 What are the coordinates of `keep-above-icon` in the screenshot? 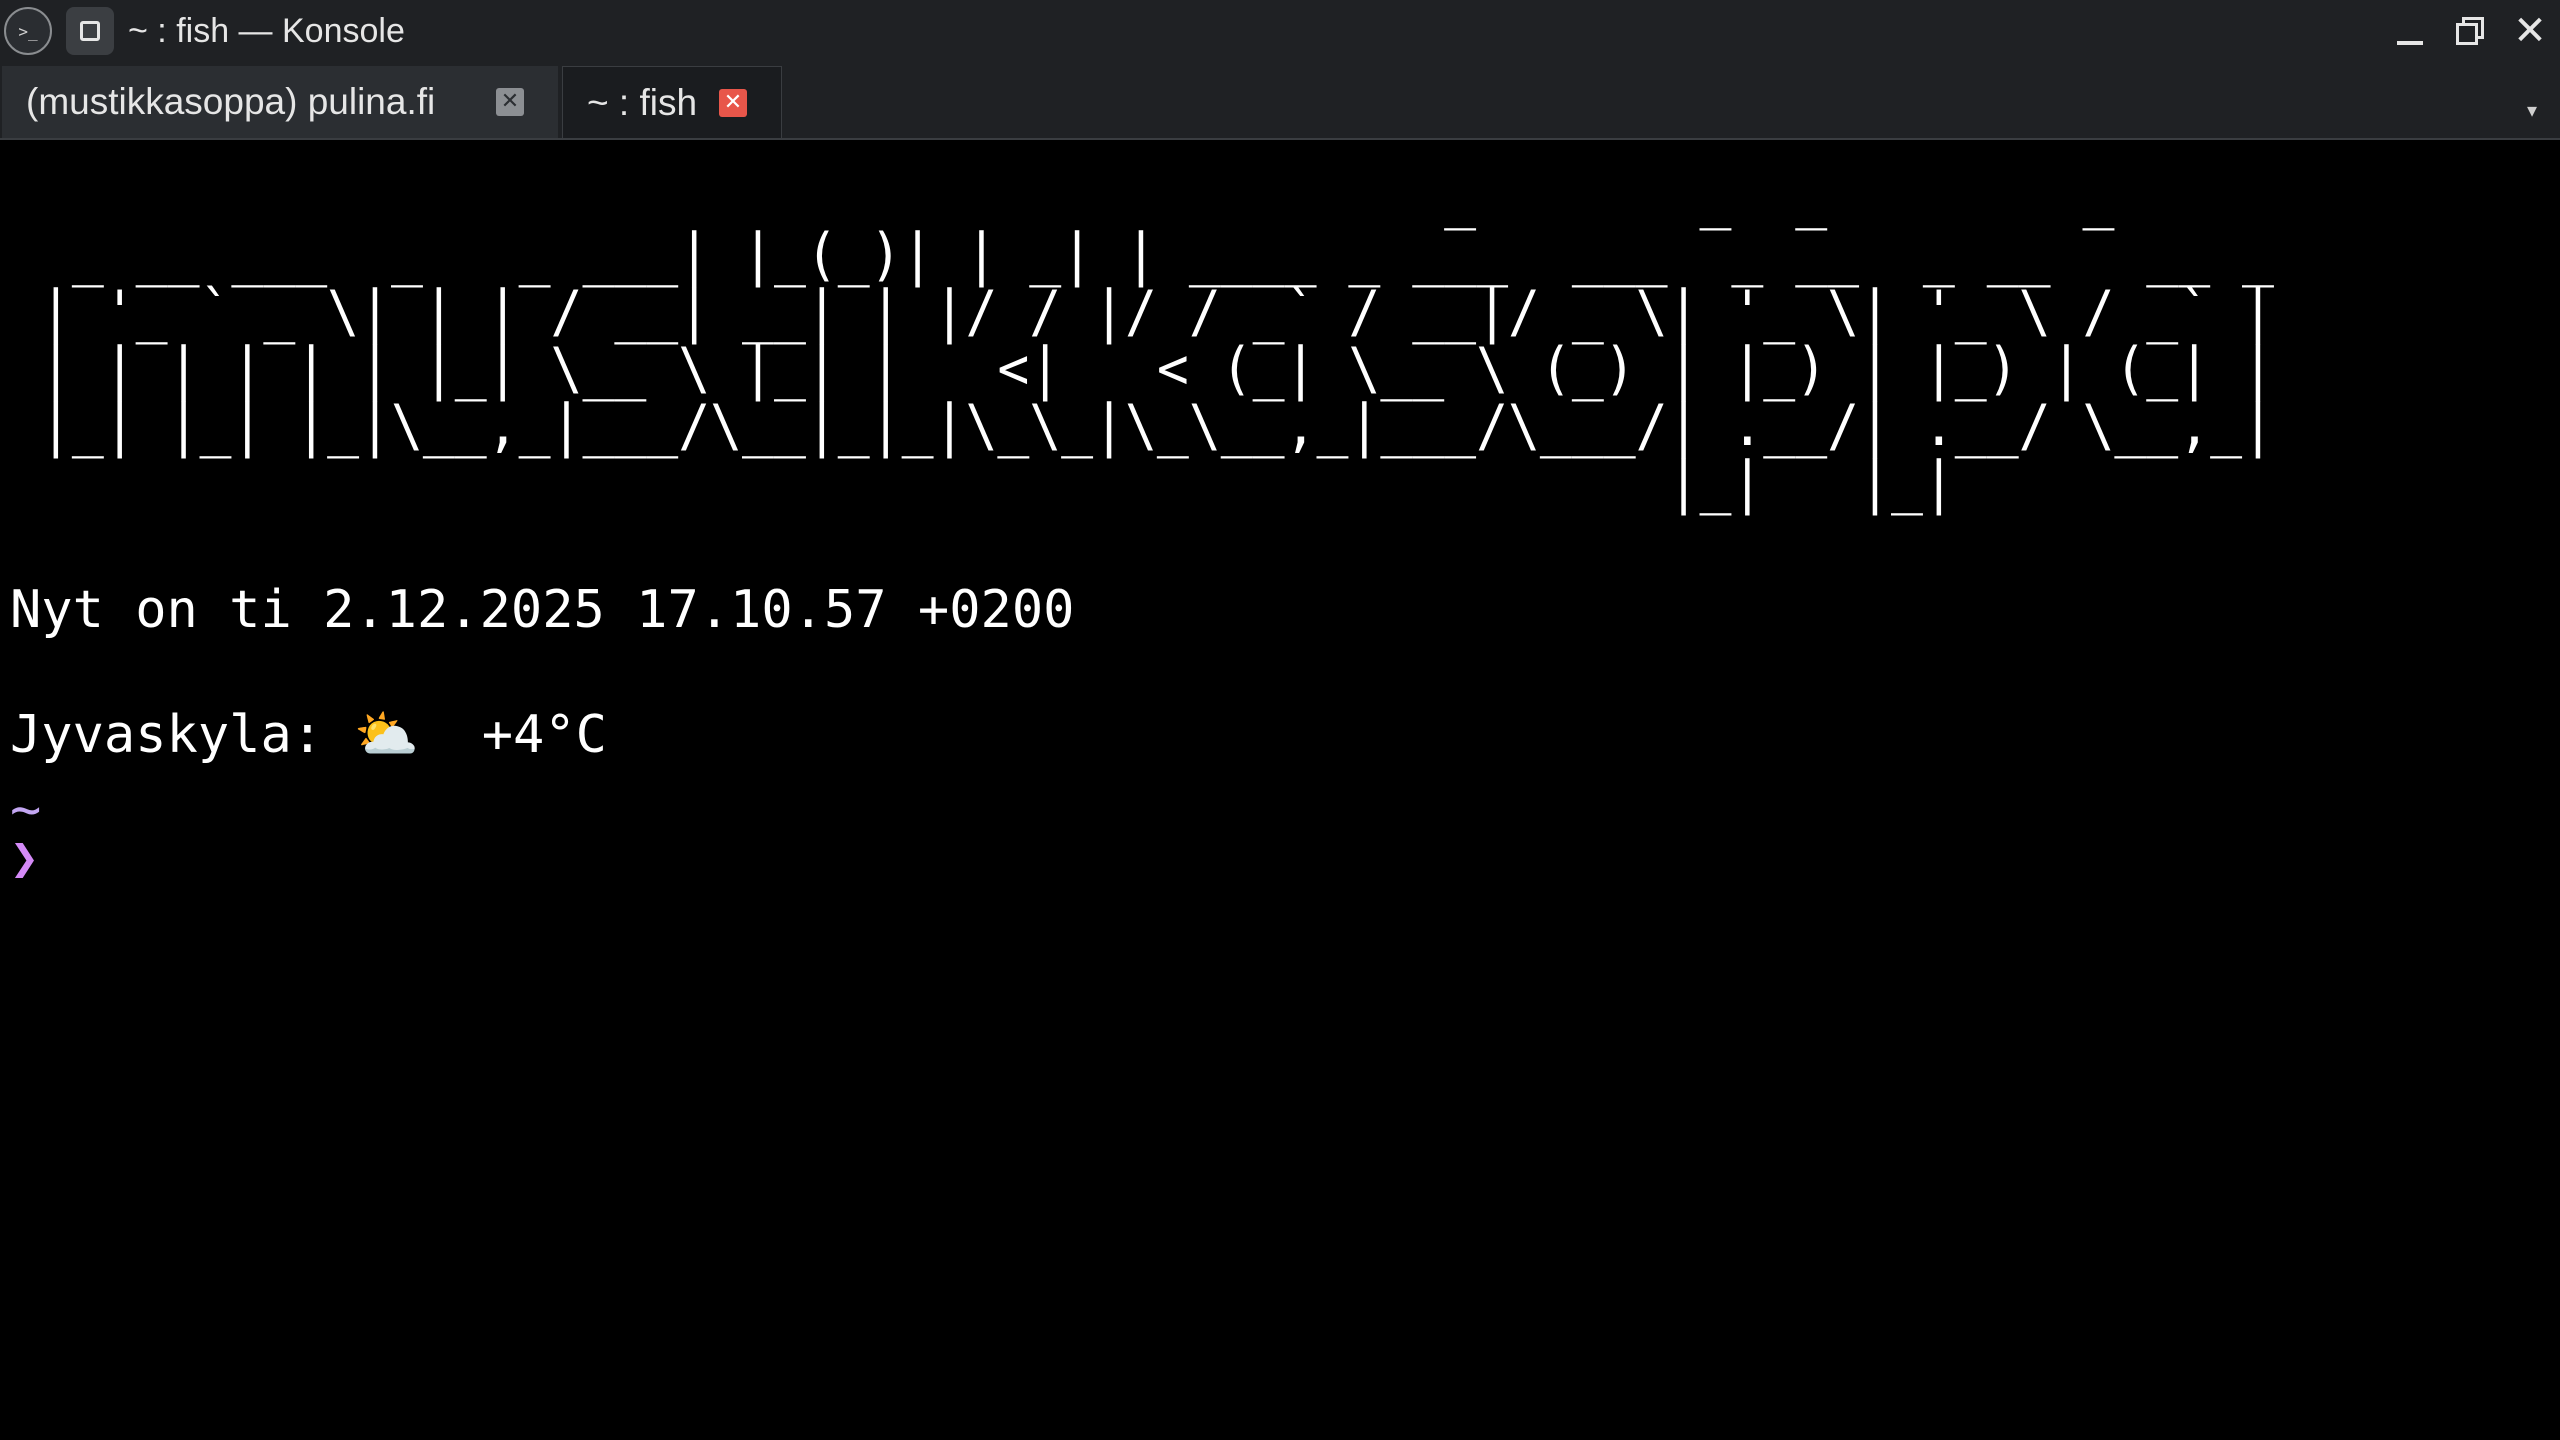 It's located at (90, 31).